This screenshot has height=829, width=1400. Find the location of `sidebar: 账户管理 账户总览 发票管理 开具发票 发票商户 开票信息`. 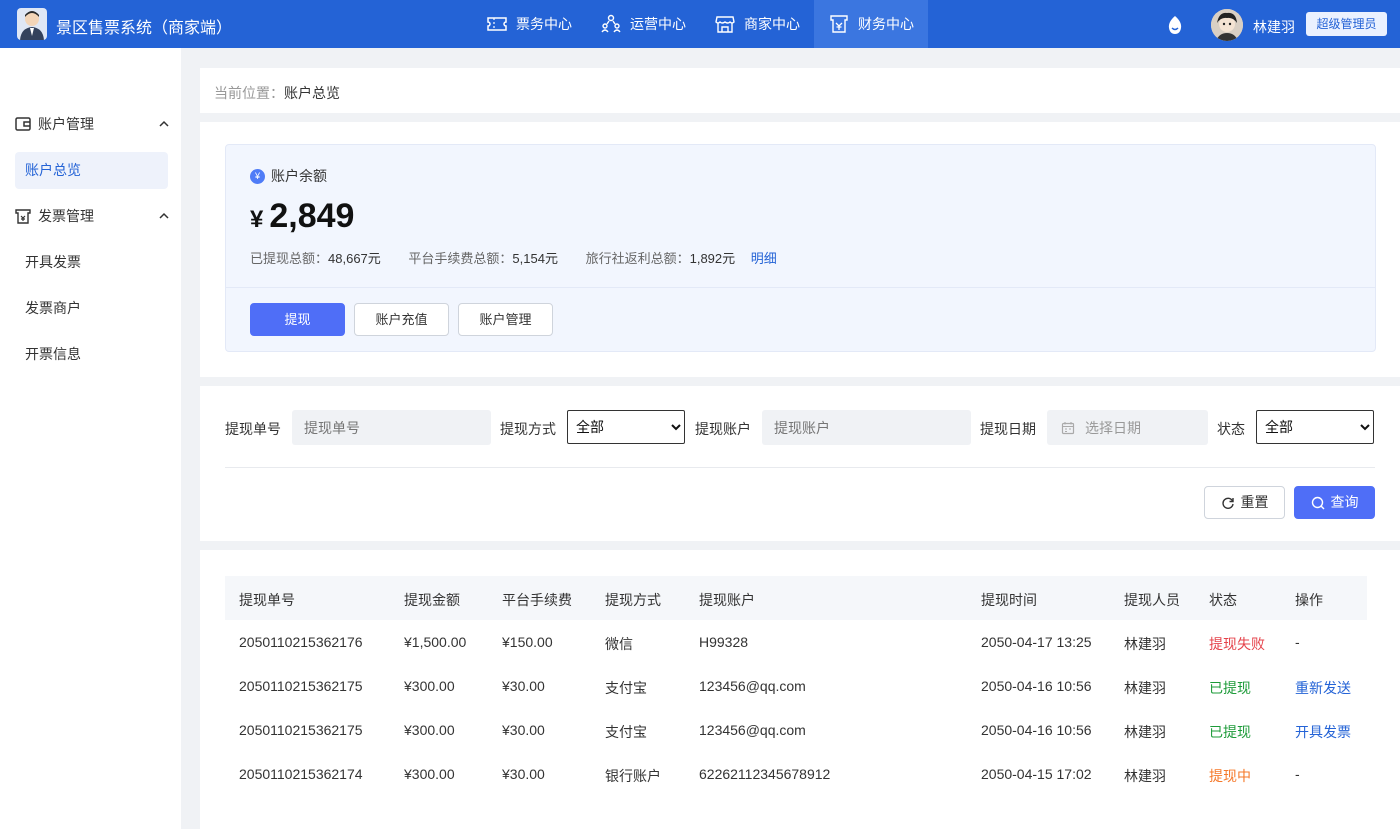

sidebar: 账户管理 账户总览 发票管理 开具发票 发票商户 开票信息 is located at coordinates (90, 438).